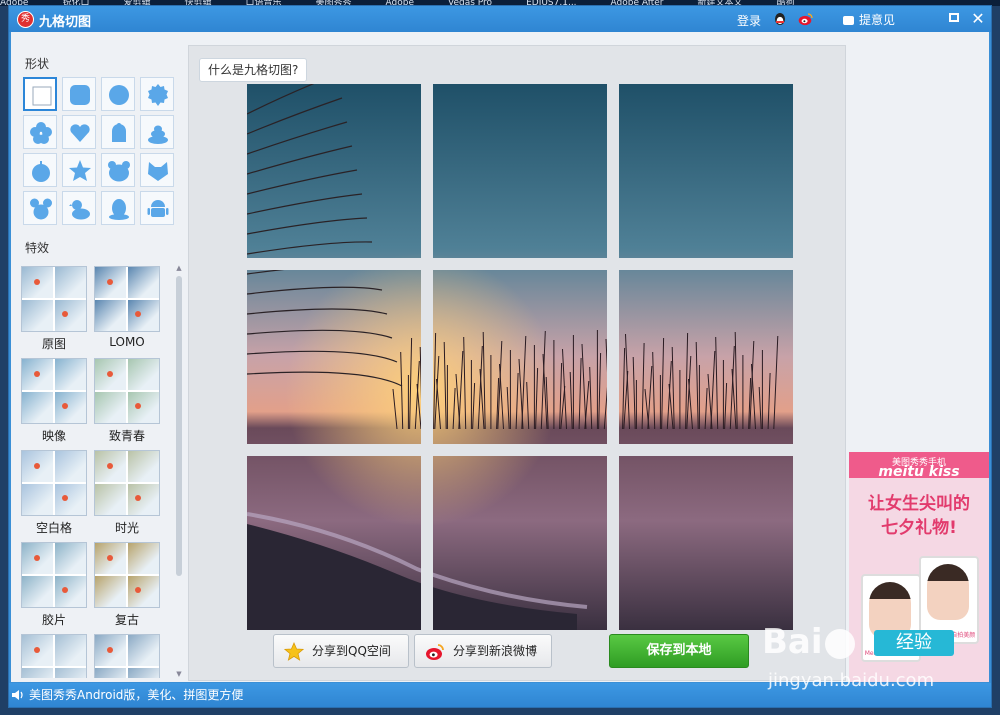 The image size is (1000, 715). I want to click on effect-option: 复古, so click(127, 585).